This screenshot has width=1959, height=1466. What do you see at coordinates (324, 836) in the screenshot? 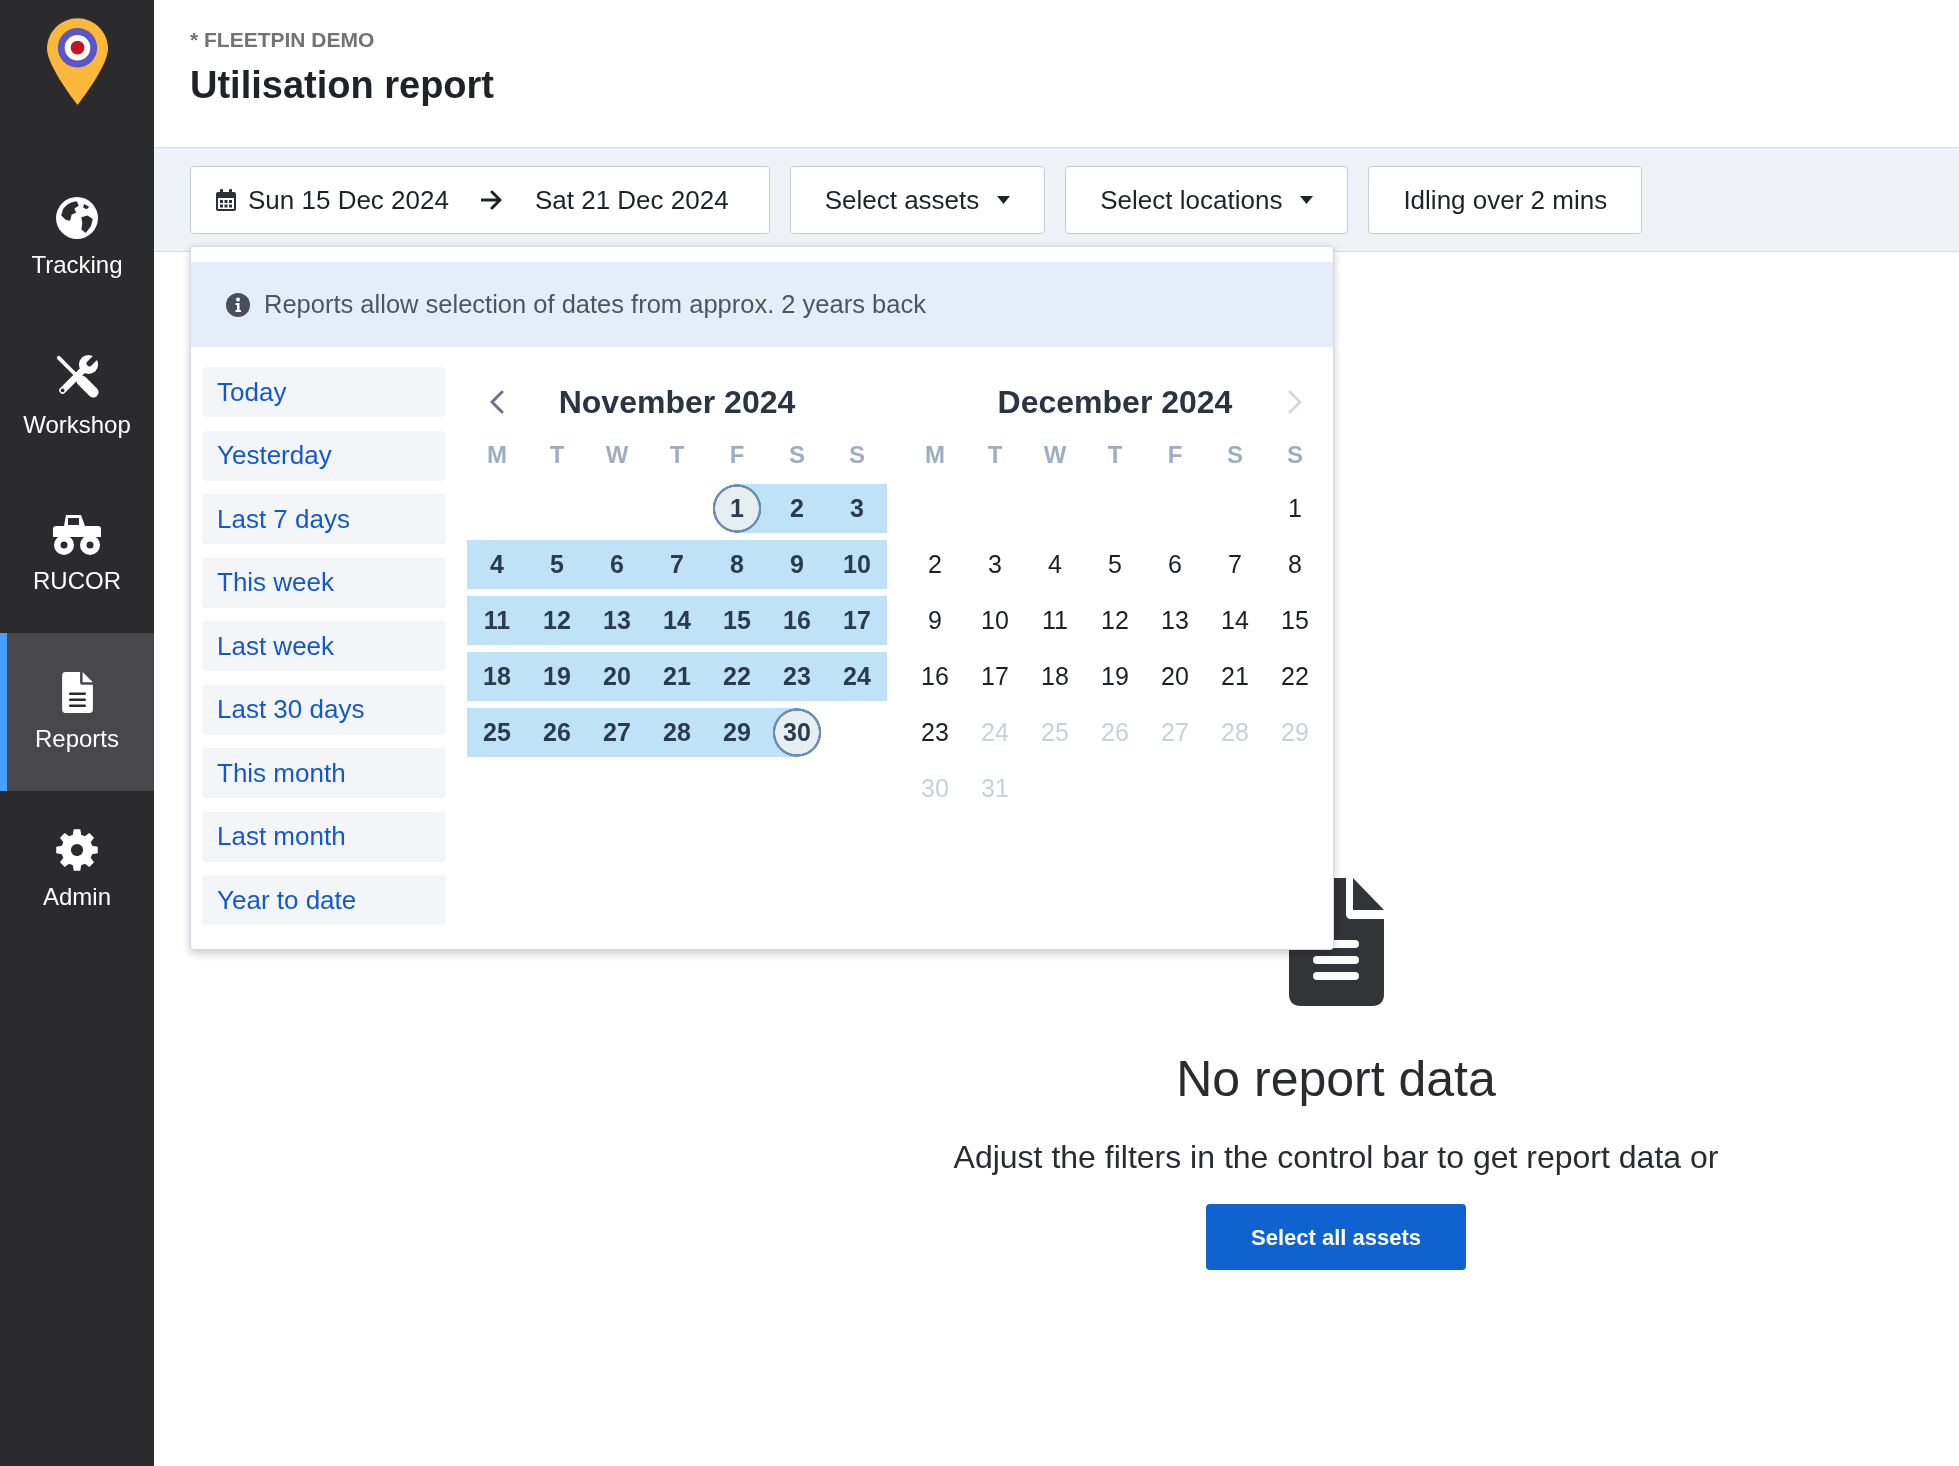
I see `preset-button: Last month` at bounding box center [324, 836].